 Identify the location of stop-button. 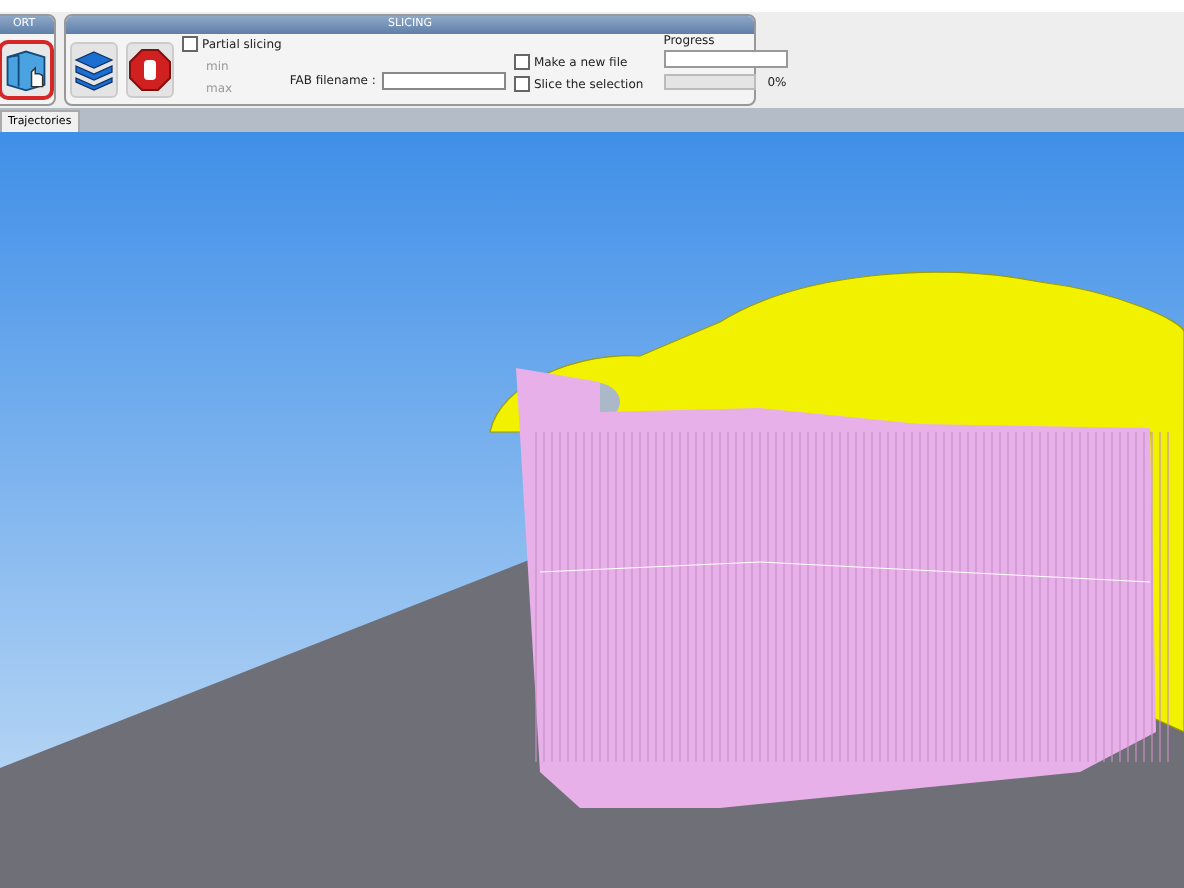
(150, 69).